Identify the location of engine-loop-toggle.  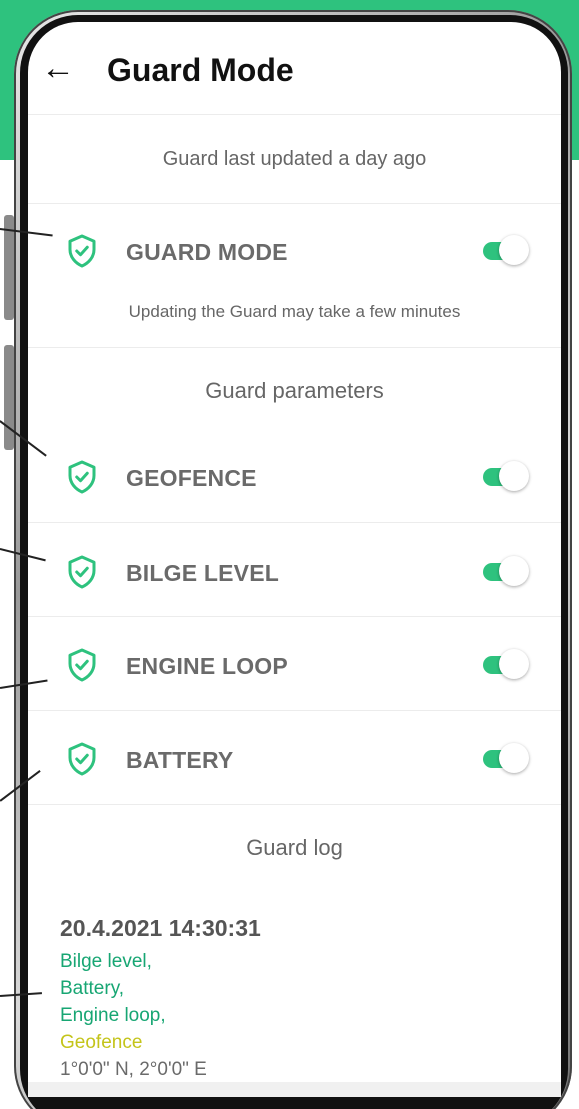
(506, 665).